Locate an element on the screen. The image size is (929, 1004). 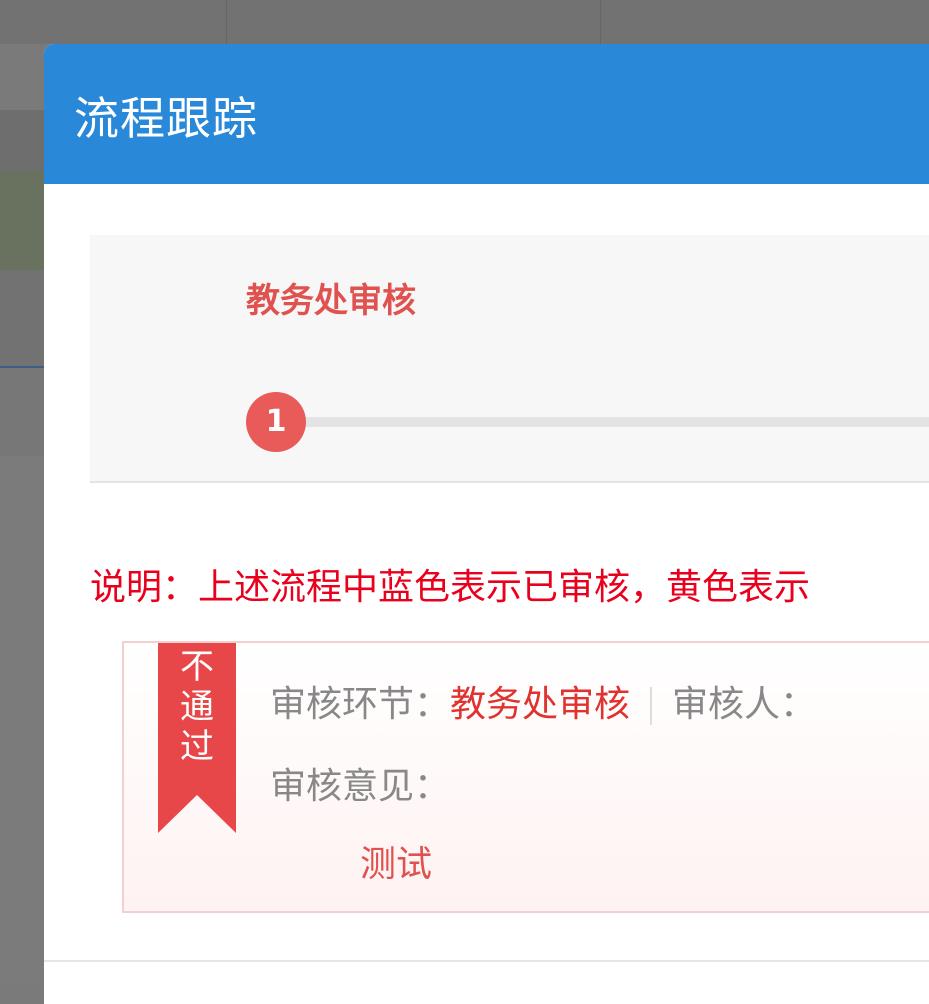
status-badge: 不 通 过 is located at coordinates (197, 707).